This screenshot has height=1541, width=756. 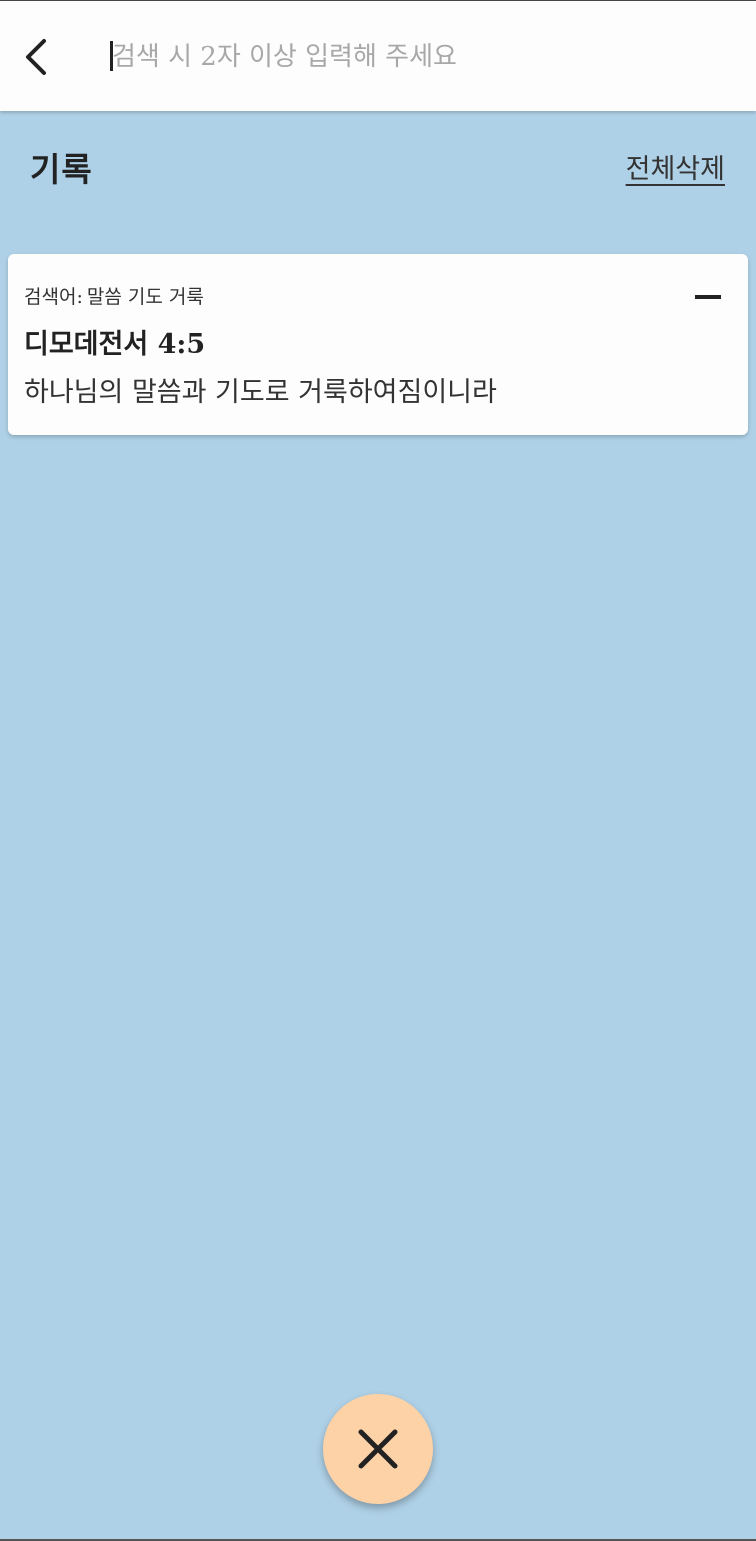 What do you see at coordinates (61, 169) in the screenshot?
I see `history-title: 기록` at bounding box center [61, 169].